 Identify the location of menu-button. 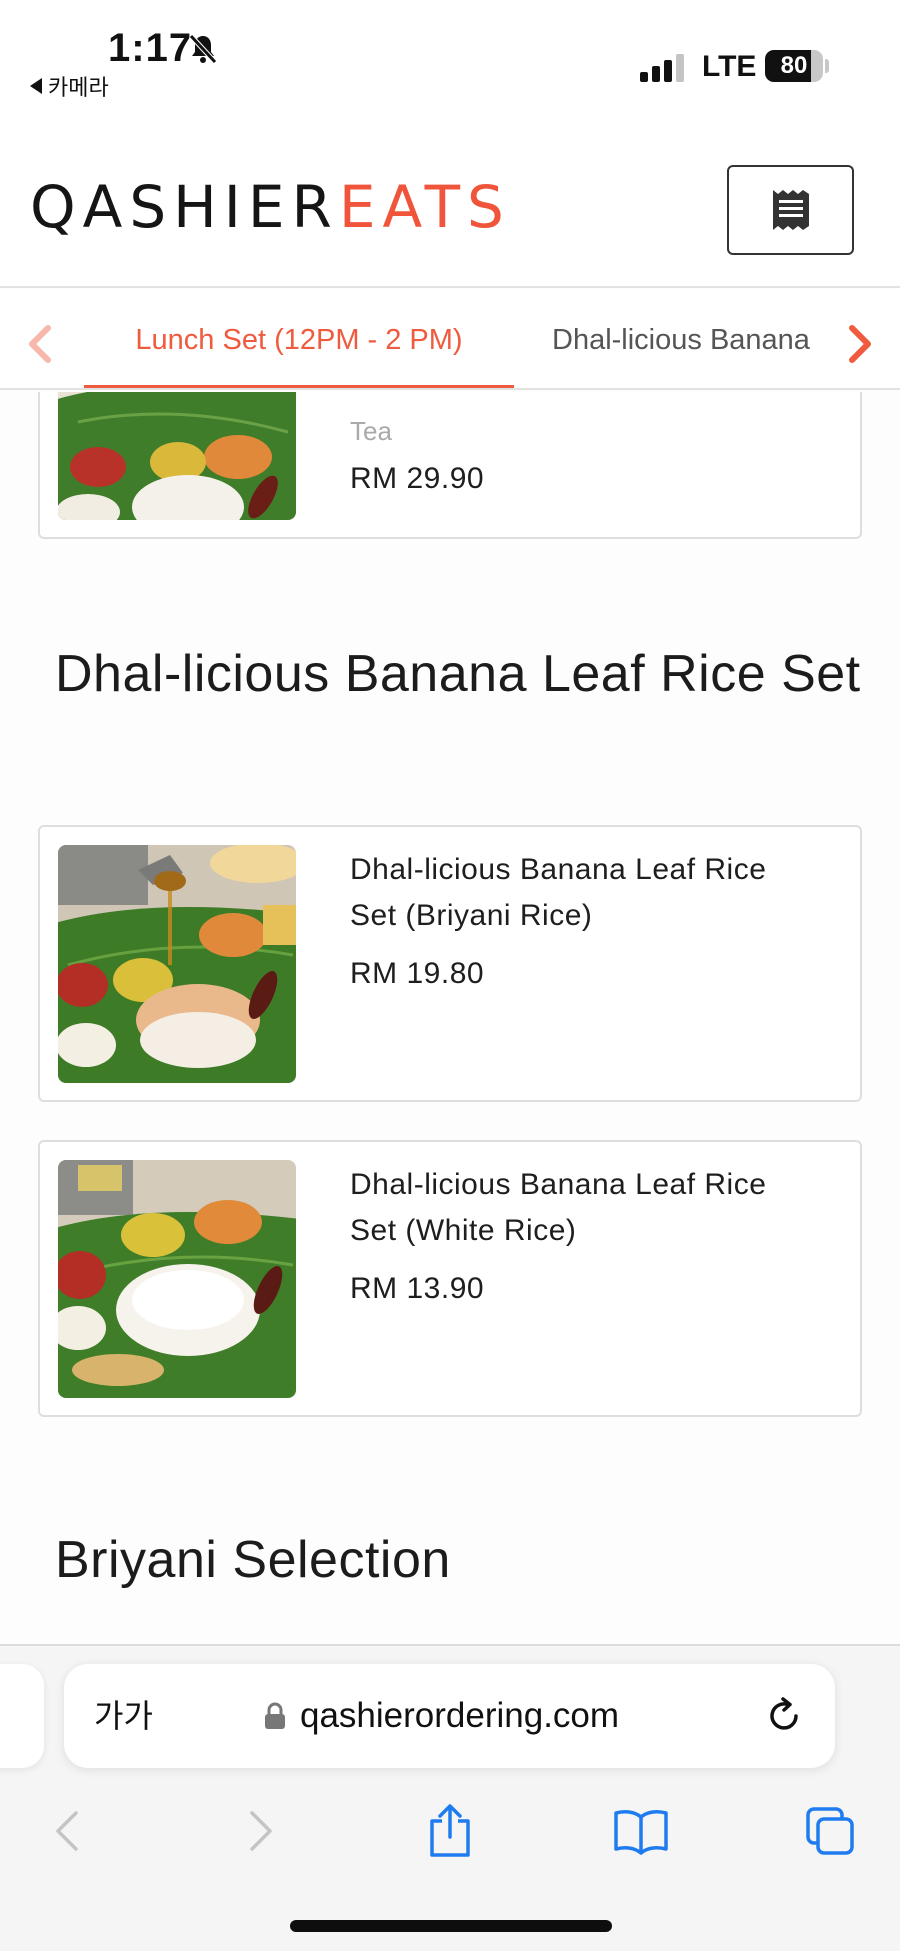
(790, 210).